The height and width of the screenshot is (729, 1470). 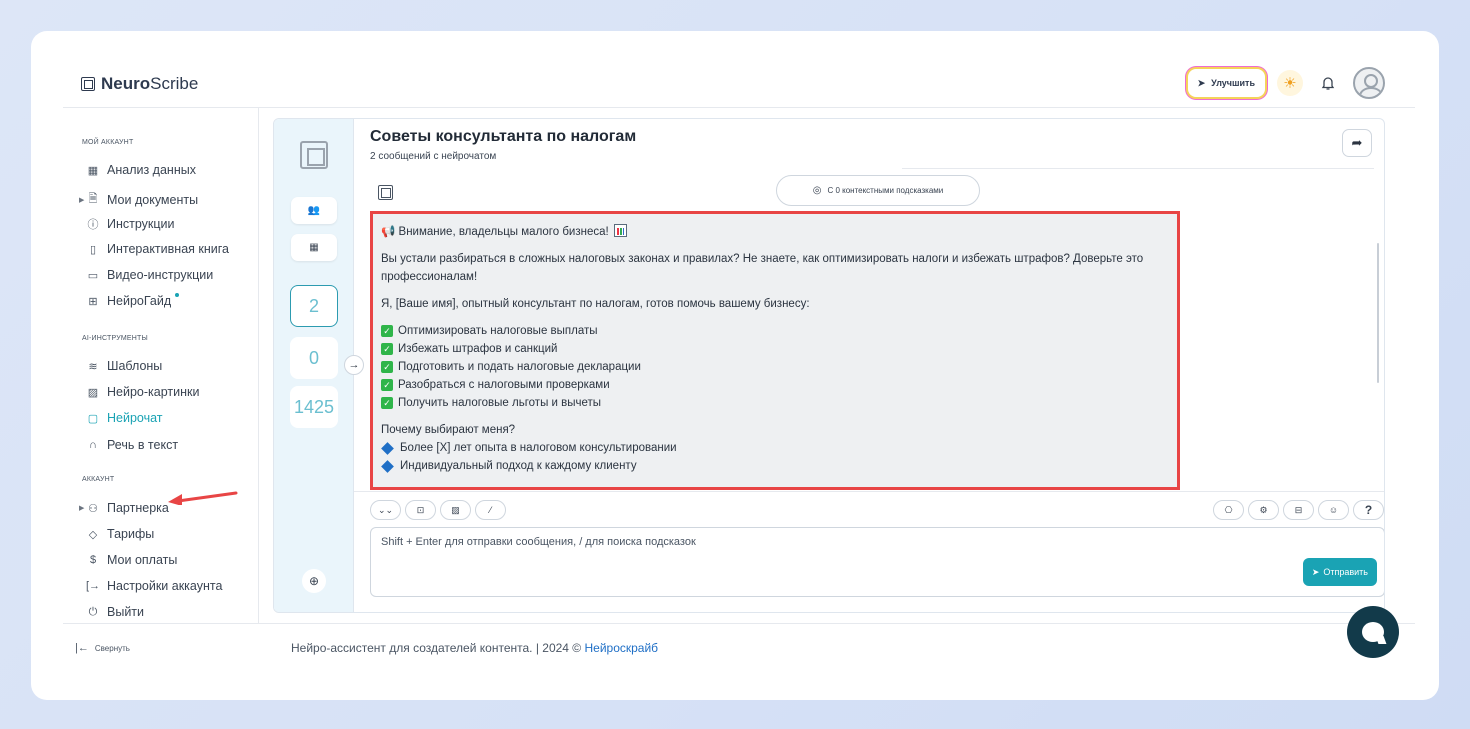 I want to click on check-item: ✓ Получить налоговые льготы и вычеты, so click(x=775, y=403).